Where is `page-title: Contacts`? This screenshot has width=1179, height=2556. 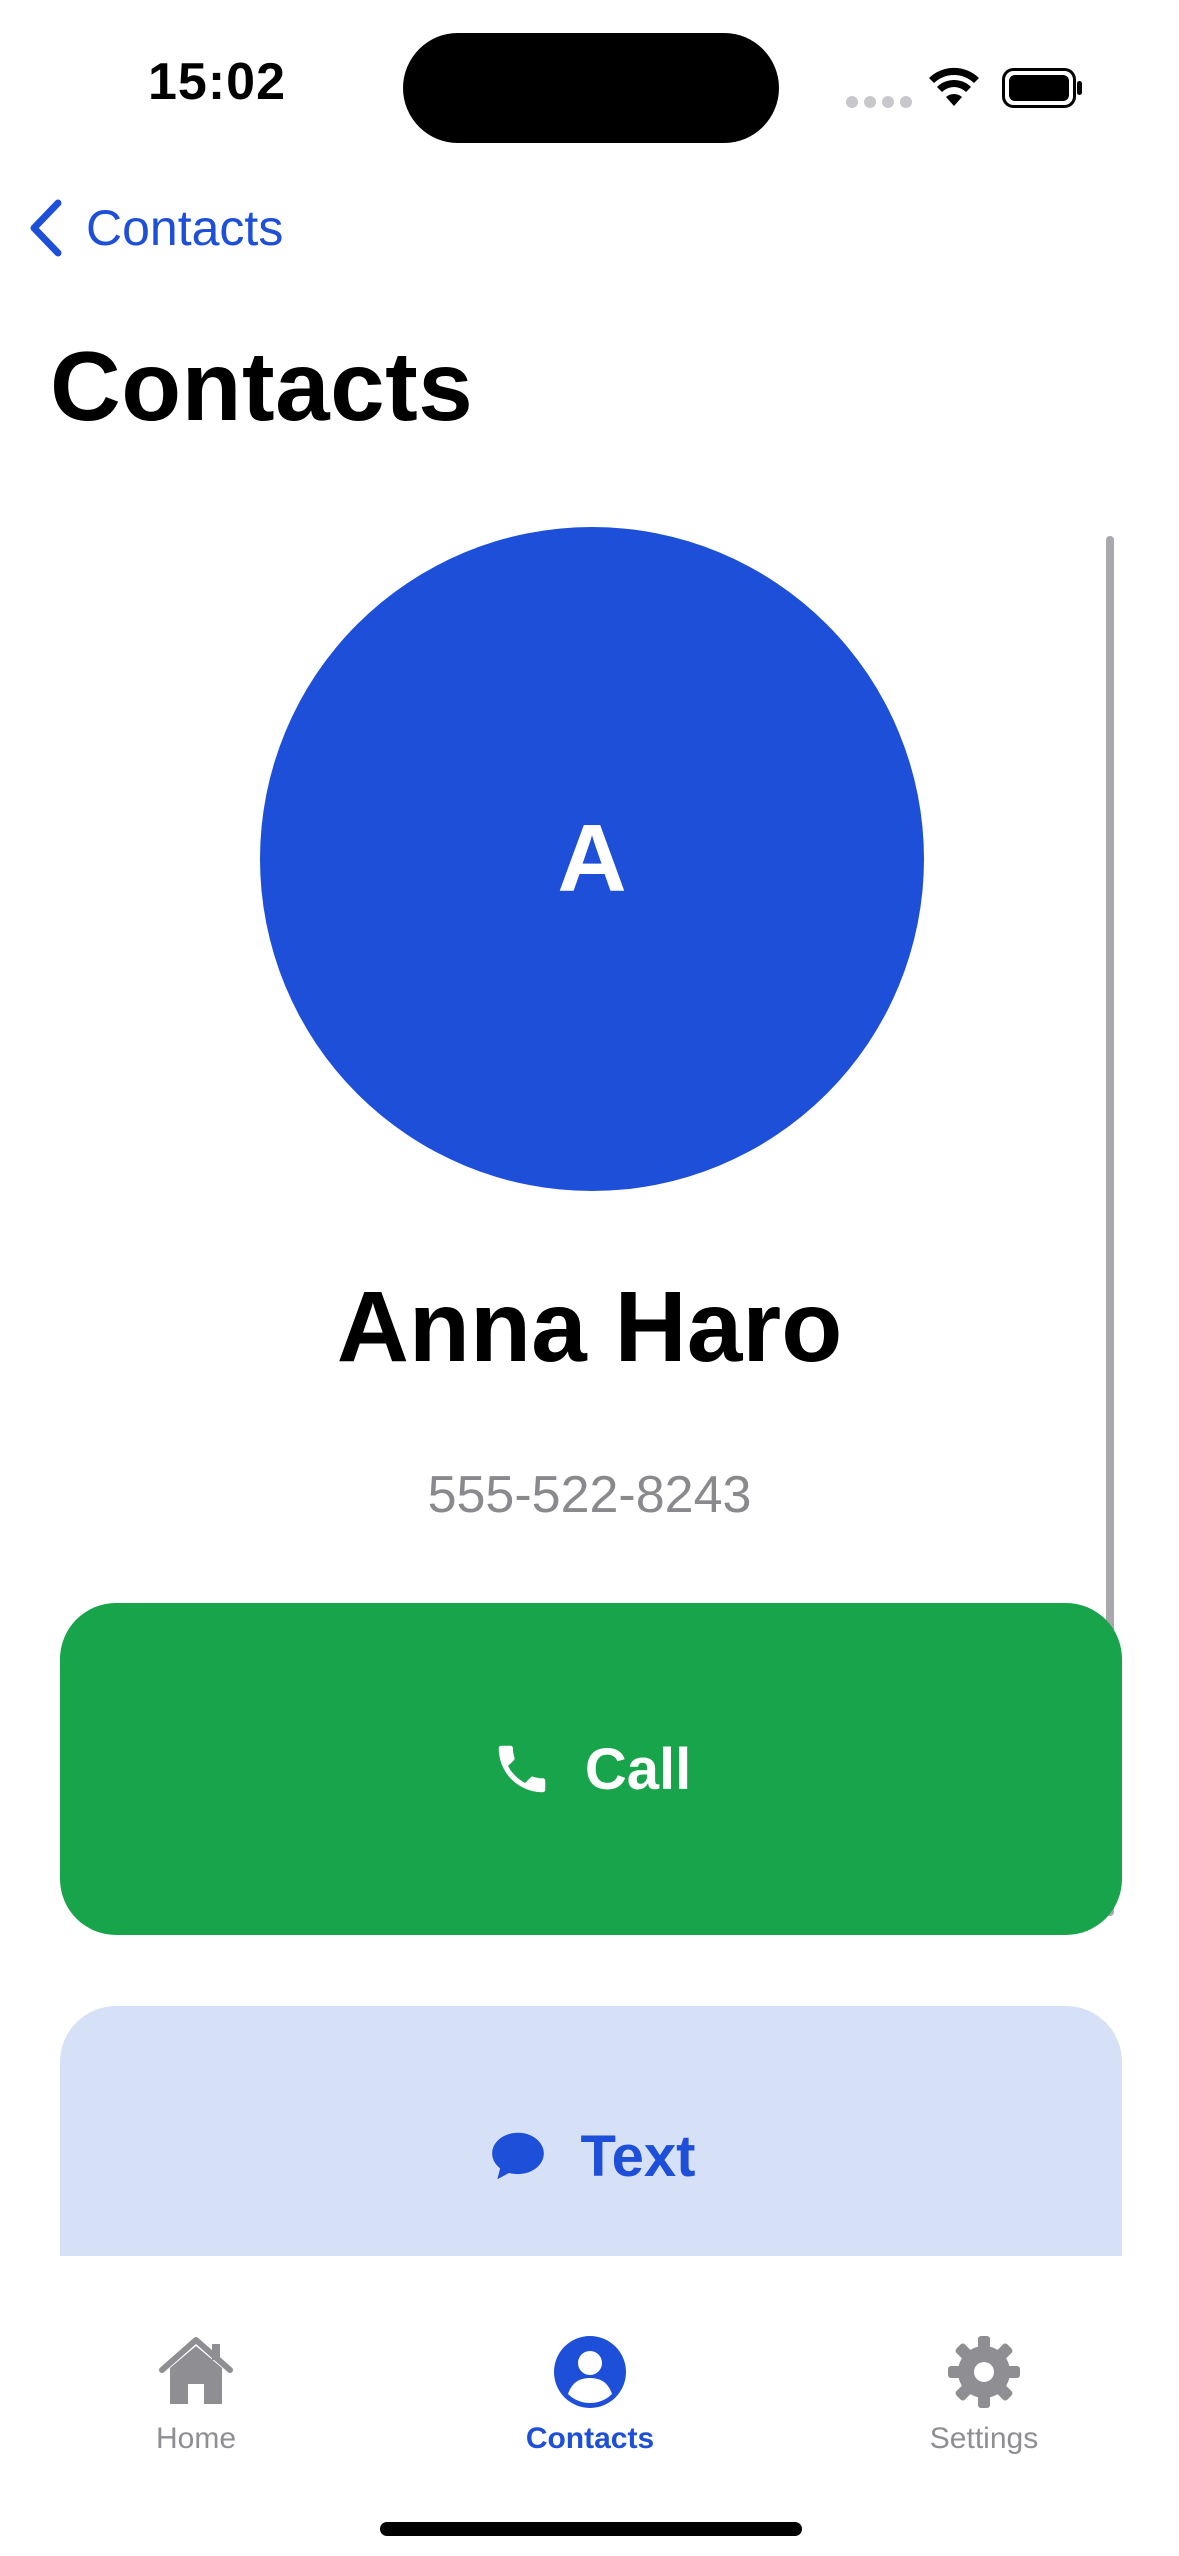 page-title: Contacts is located at coordinates (262, 386).